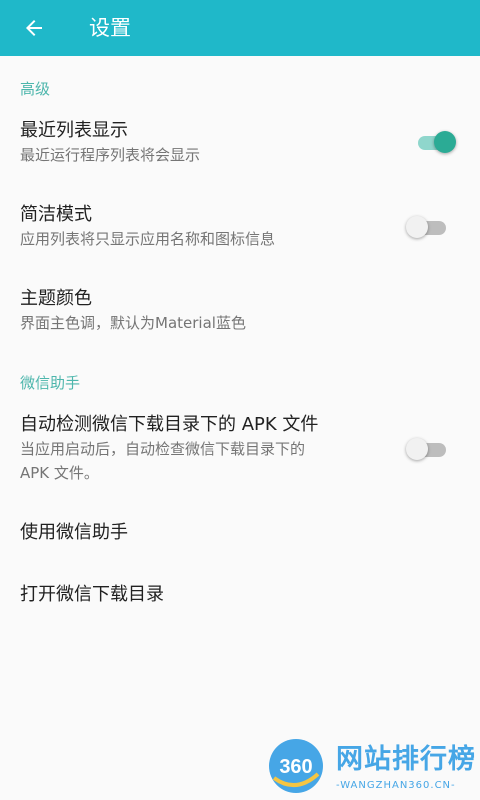 The width and height of the screenshot is (480, 800). Describe the element at coordinates (110, 155) in the screenshot. I see `setting-subtitle: 最近运行程序列表将会显示` at that location.